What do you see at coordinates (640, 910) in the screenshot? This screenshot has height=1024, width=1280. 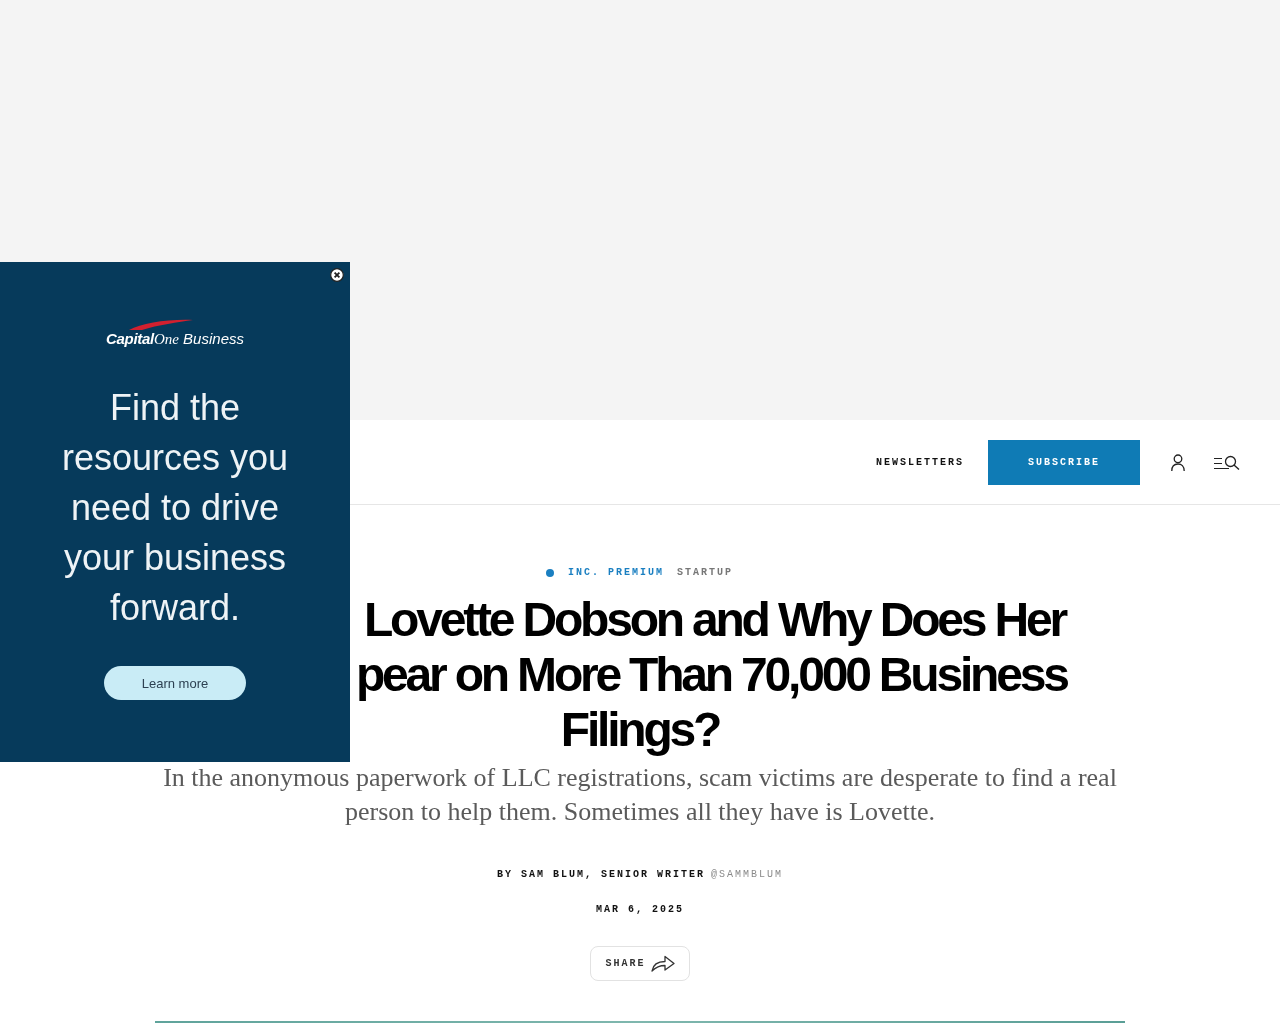 I see `date-text: MAR 6, 2025` at bounding box center [640, 910].